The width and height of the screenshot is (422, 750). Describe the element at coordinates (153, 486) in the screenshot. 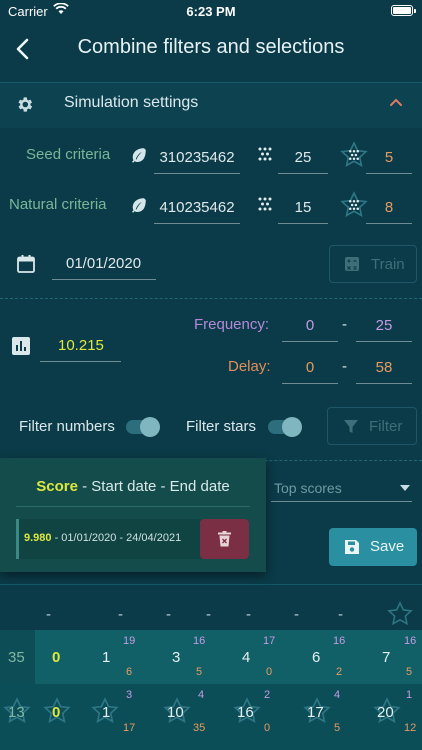

I see `date-range-header: - Start date - End date` at that location.